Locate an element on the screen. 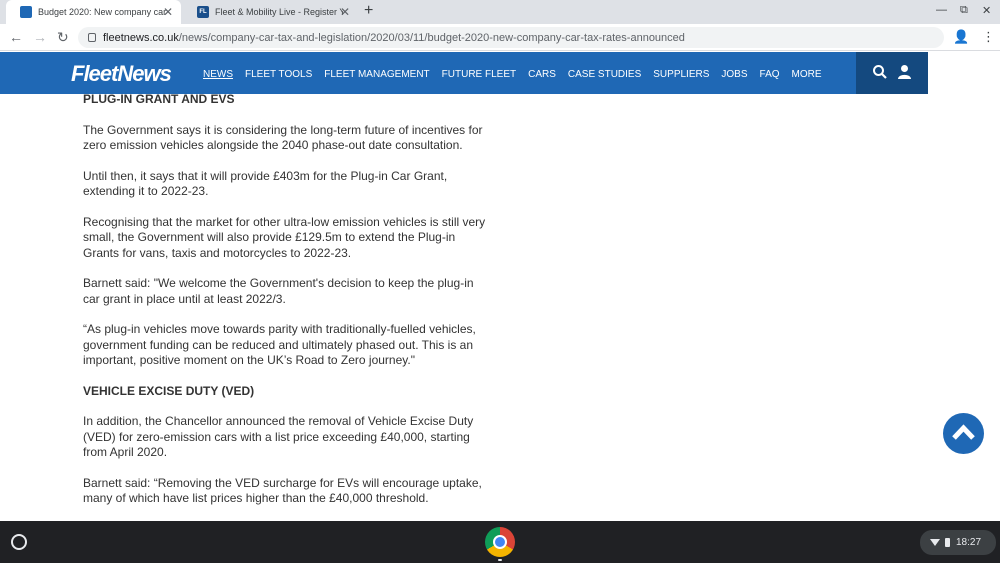  nav-future-fleet: FUTURE FLEET is located at coordinates (479, 74).